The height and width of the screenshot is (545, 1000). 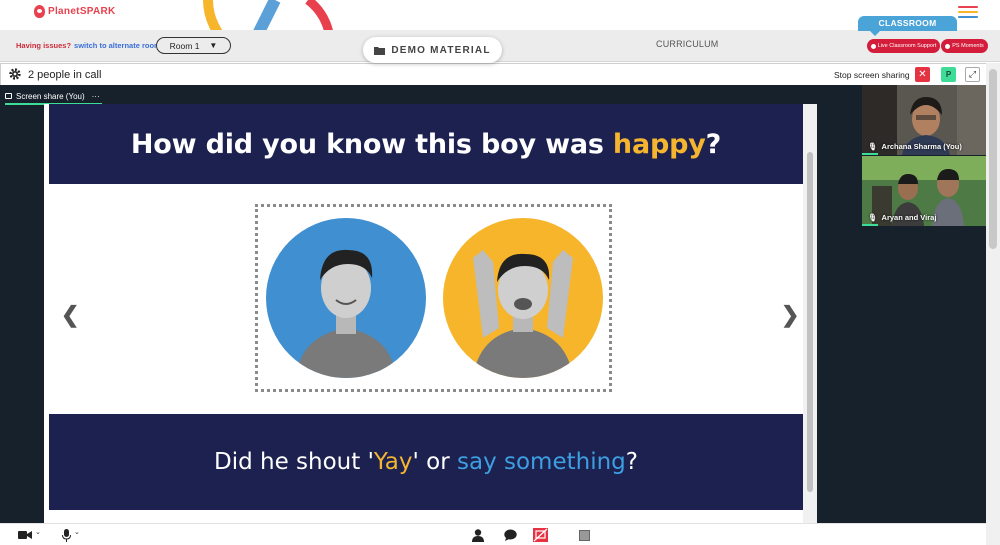 What do you see at coordinates (924, 120) in the screenshot?
I see `participant-tile: 🎙 Archana Sharma (You)` at bounding box center [924, 120].